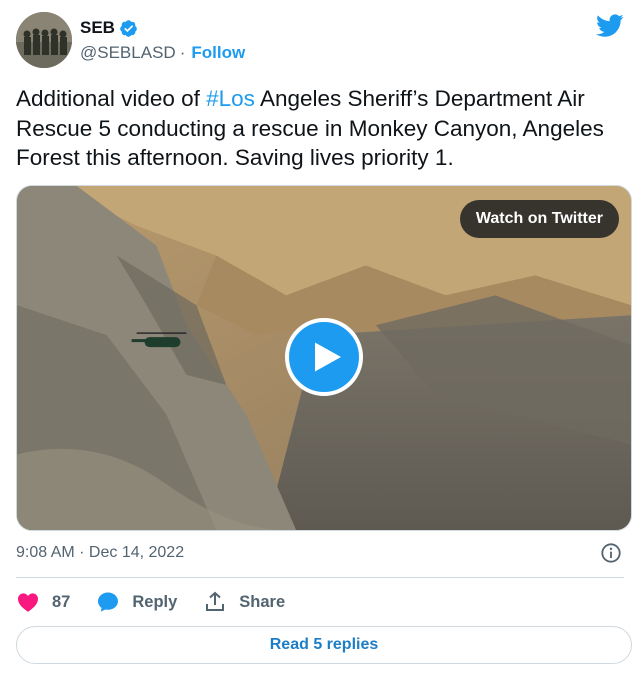 This screenshot has width=640, height=680. I want to click on timestamp-link: 9:08 AM · Dec 14, 2022, so click(100, 553).